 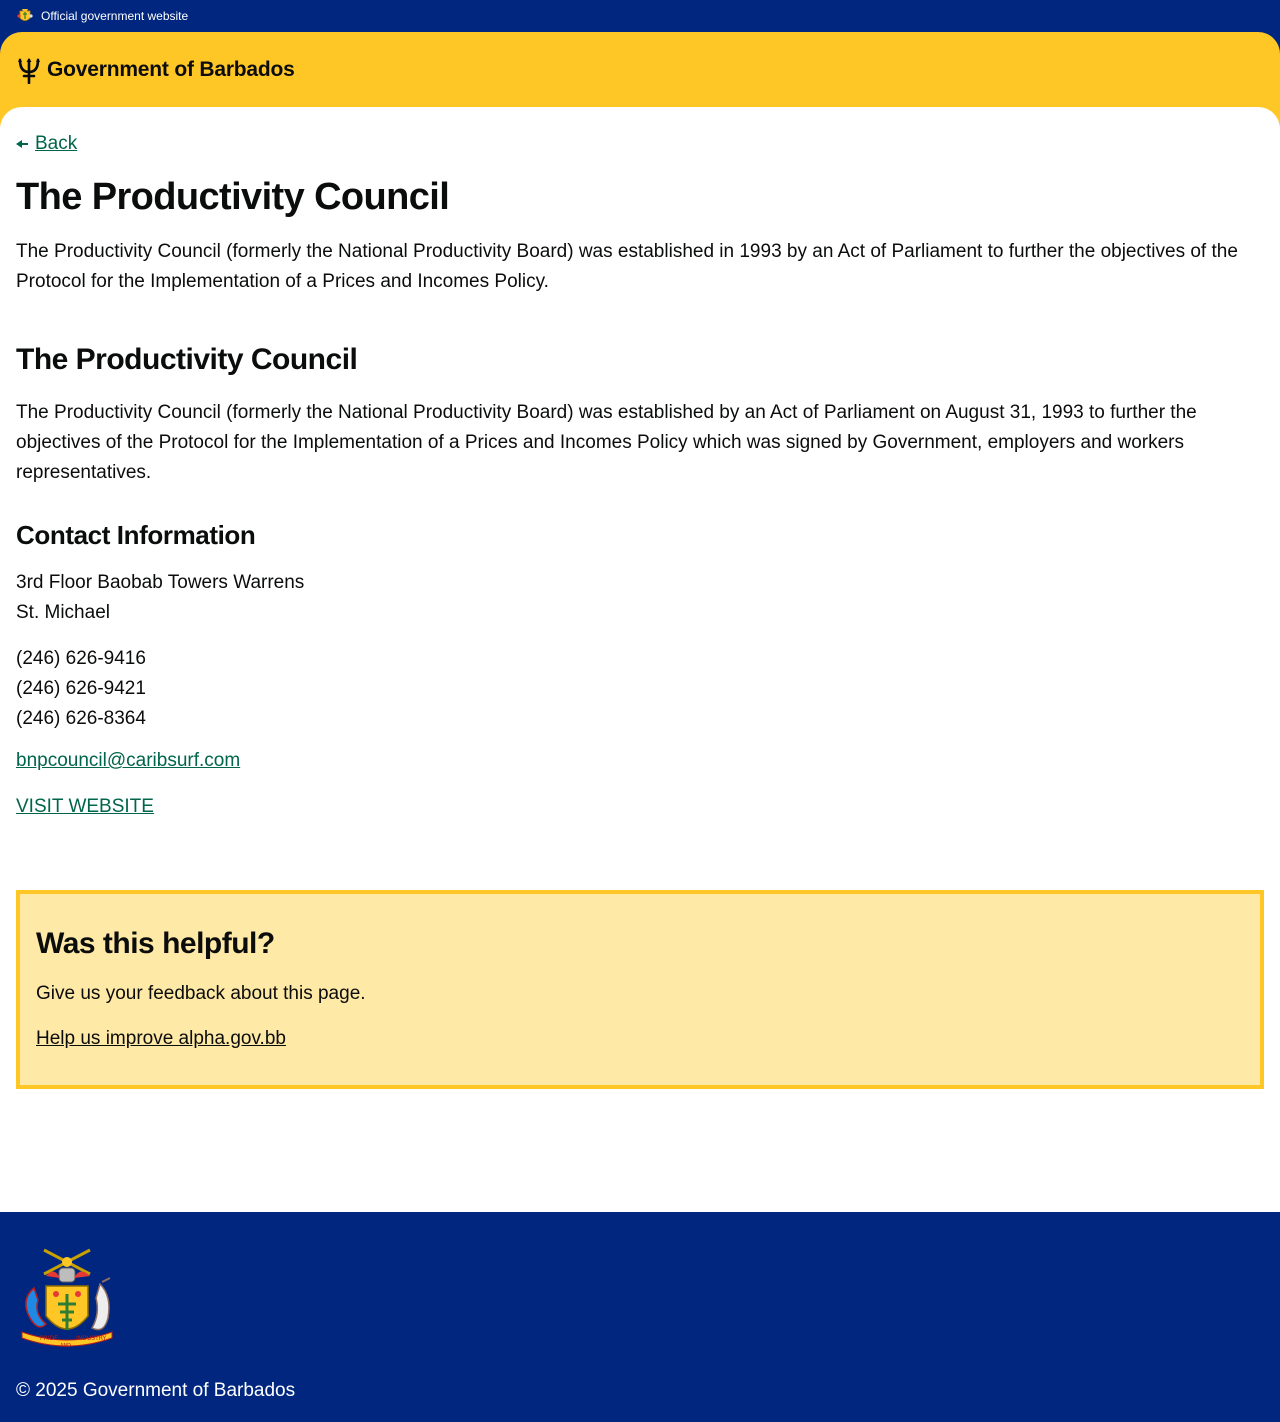 What do you see at coordinates (201, 993) in the screenshot?
I see `feedback-text: Give us your feedback about this page.` at bounding box center [201, 993].